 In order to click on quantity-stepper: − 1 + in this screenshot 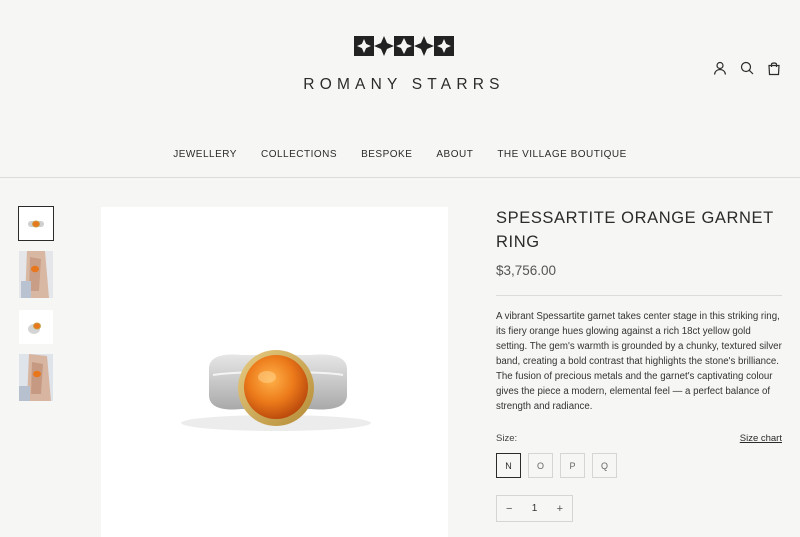, I will do `click(534, 508)`.